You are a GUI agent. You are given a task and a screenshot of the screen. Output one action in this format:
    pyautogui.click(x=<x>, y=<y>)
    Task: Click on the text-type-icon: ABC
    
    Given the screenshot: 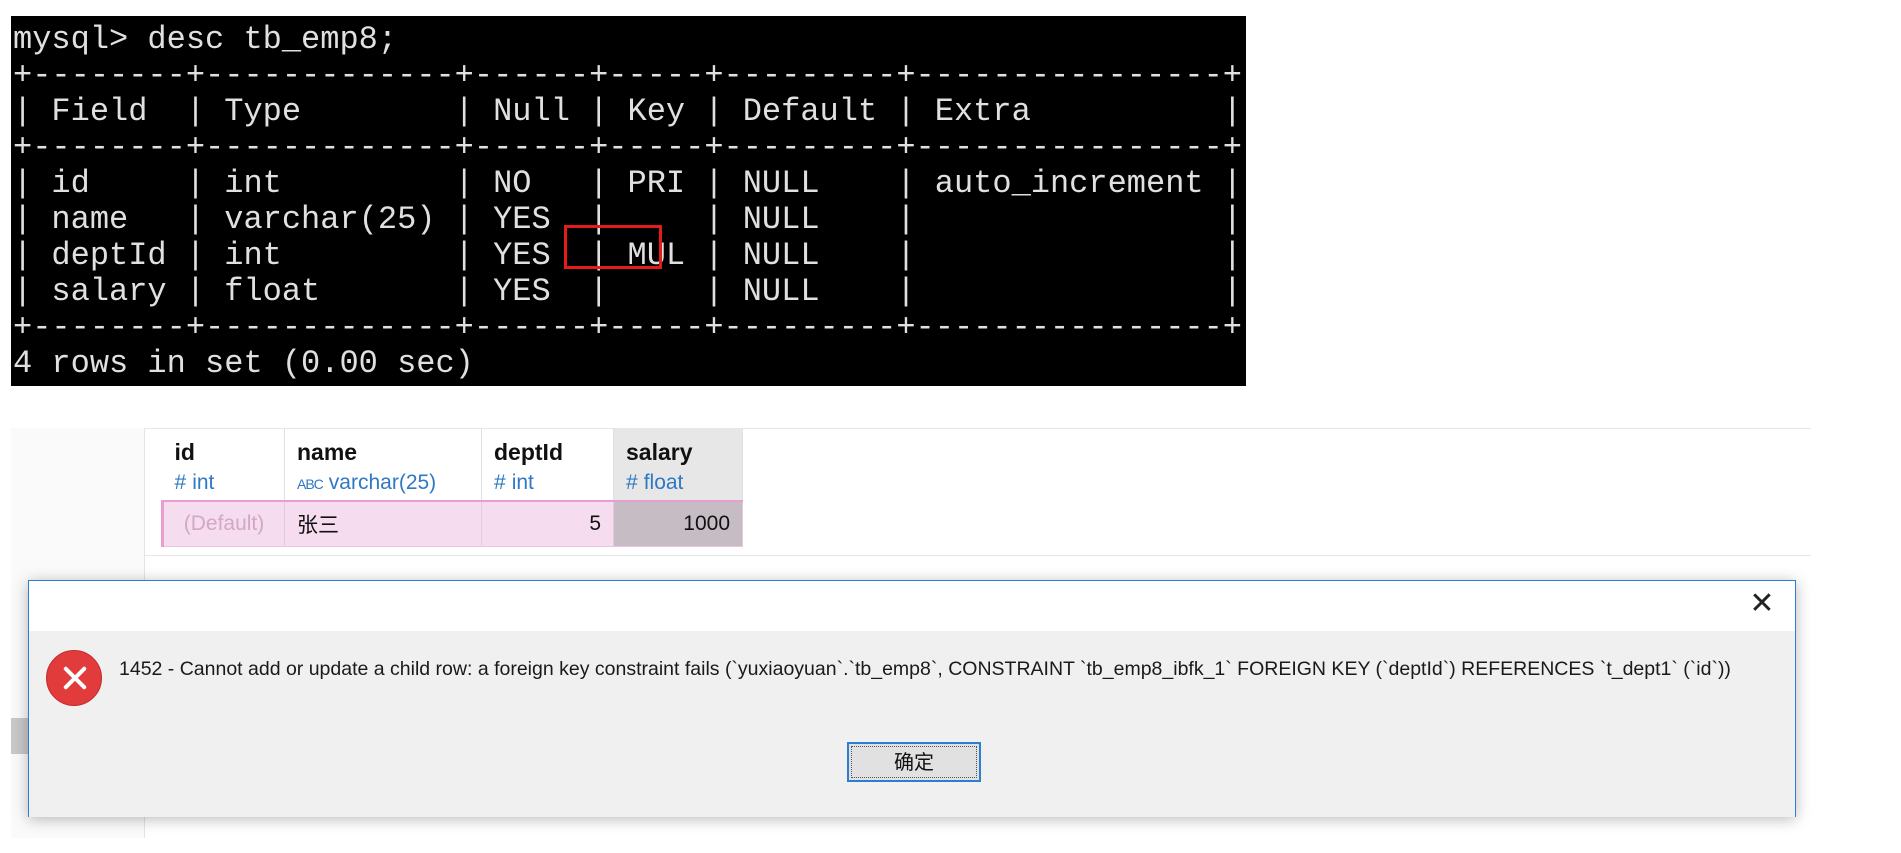 What is the action you would take?
    pyautogui.click(x=310, y=484)
    